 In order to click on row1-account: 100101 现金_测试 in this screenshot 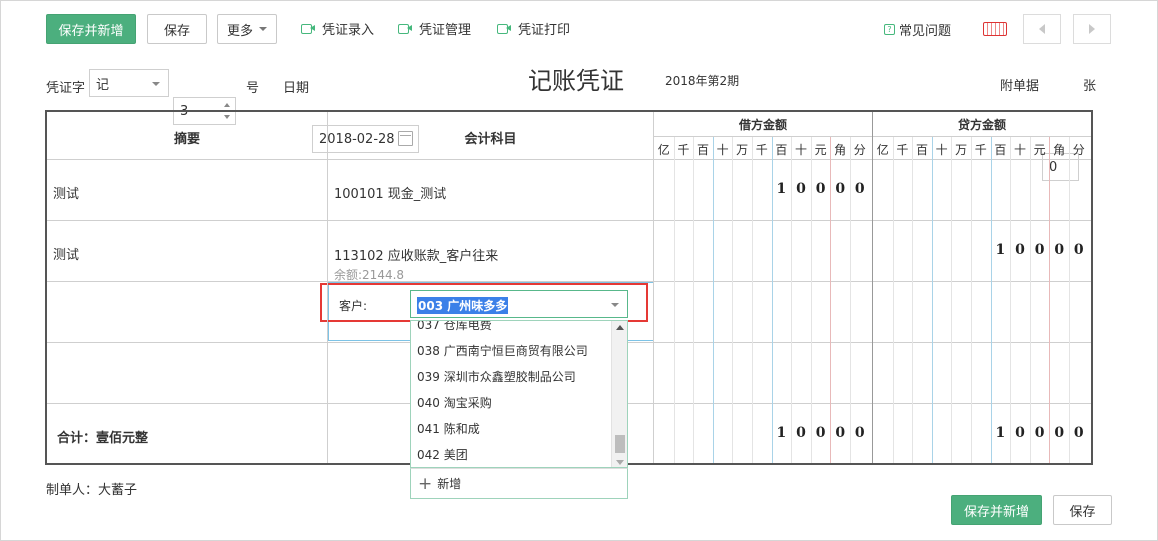, I will do `click(390, 192)`.